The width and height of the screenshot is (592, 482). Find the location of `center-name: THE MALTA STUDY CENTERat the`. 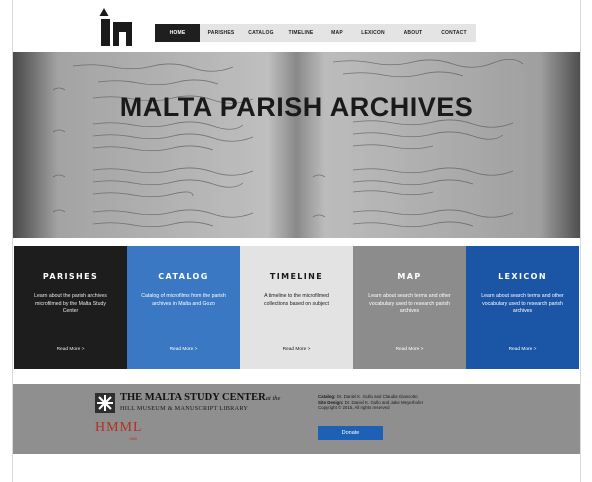

center-name: THE MALTA STUDY CENTERat the is located at coordinates (200, 397).